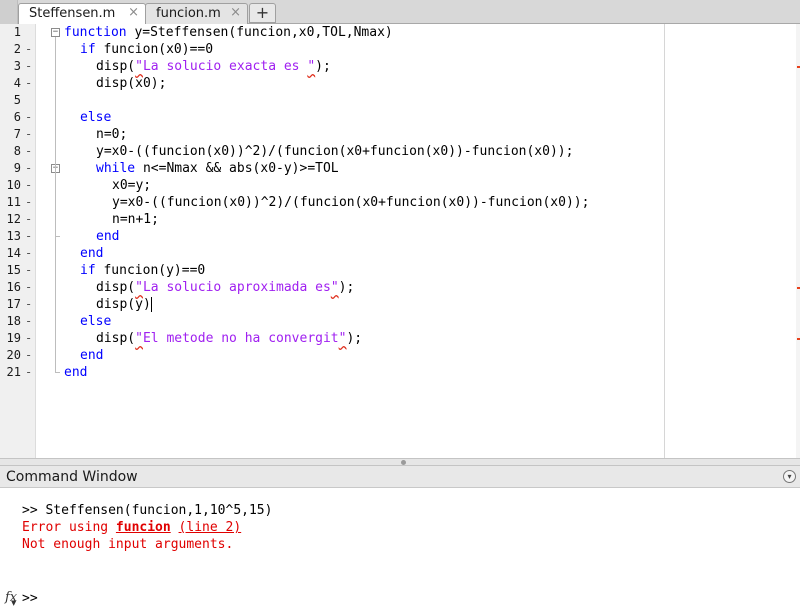  Describe the element at coordinates (400, 168) in the screenshot. I see `code-line-row: 9-−while n<=Nmax && abs(x0-y)>=TOL` at that location.